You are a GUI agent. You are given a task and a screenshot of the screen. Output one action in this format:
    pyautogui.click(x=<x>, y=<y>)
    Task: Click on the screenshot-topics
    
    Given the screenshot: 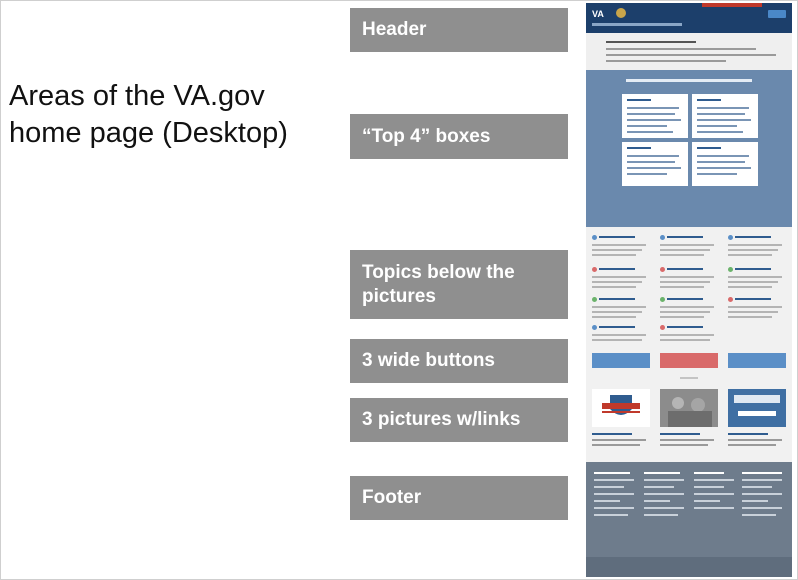 What is the action you would take?
    pyautogui.click(x=689, y=287)
    